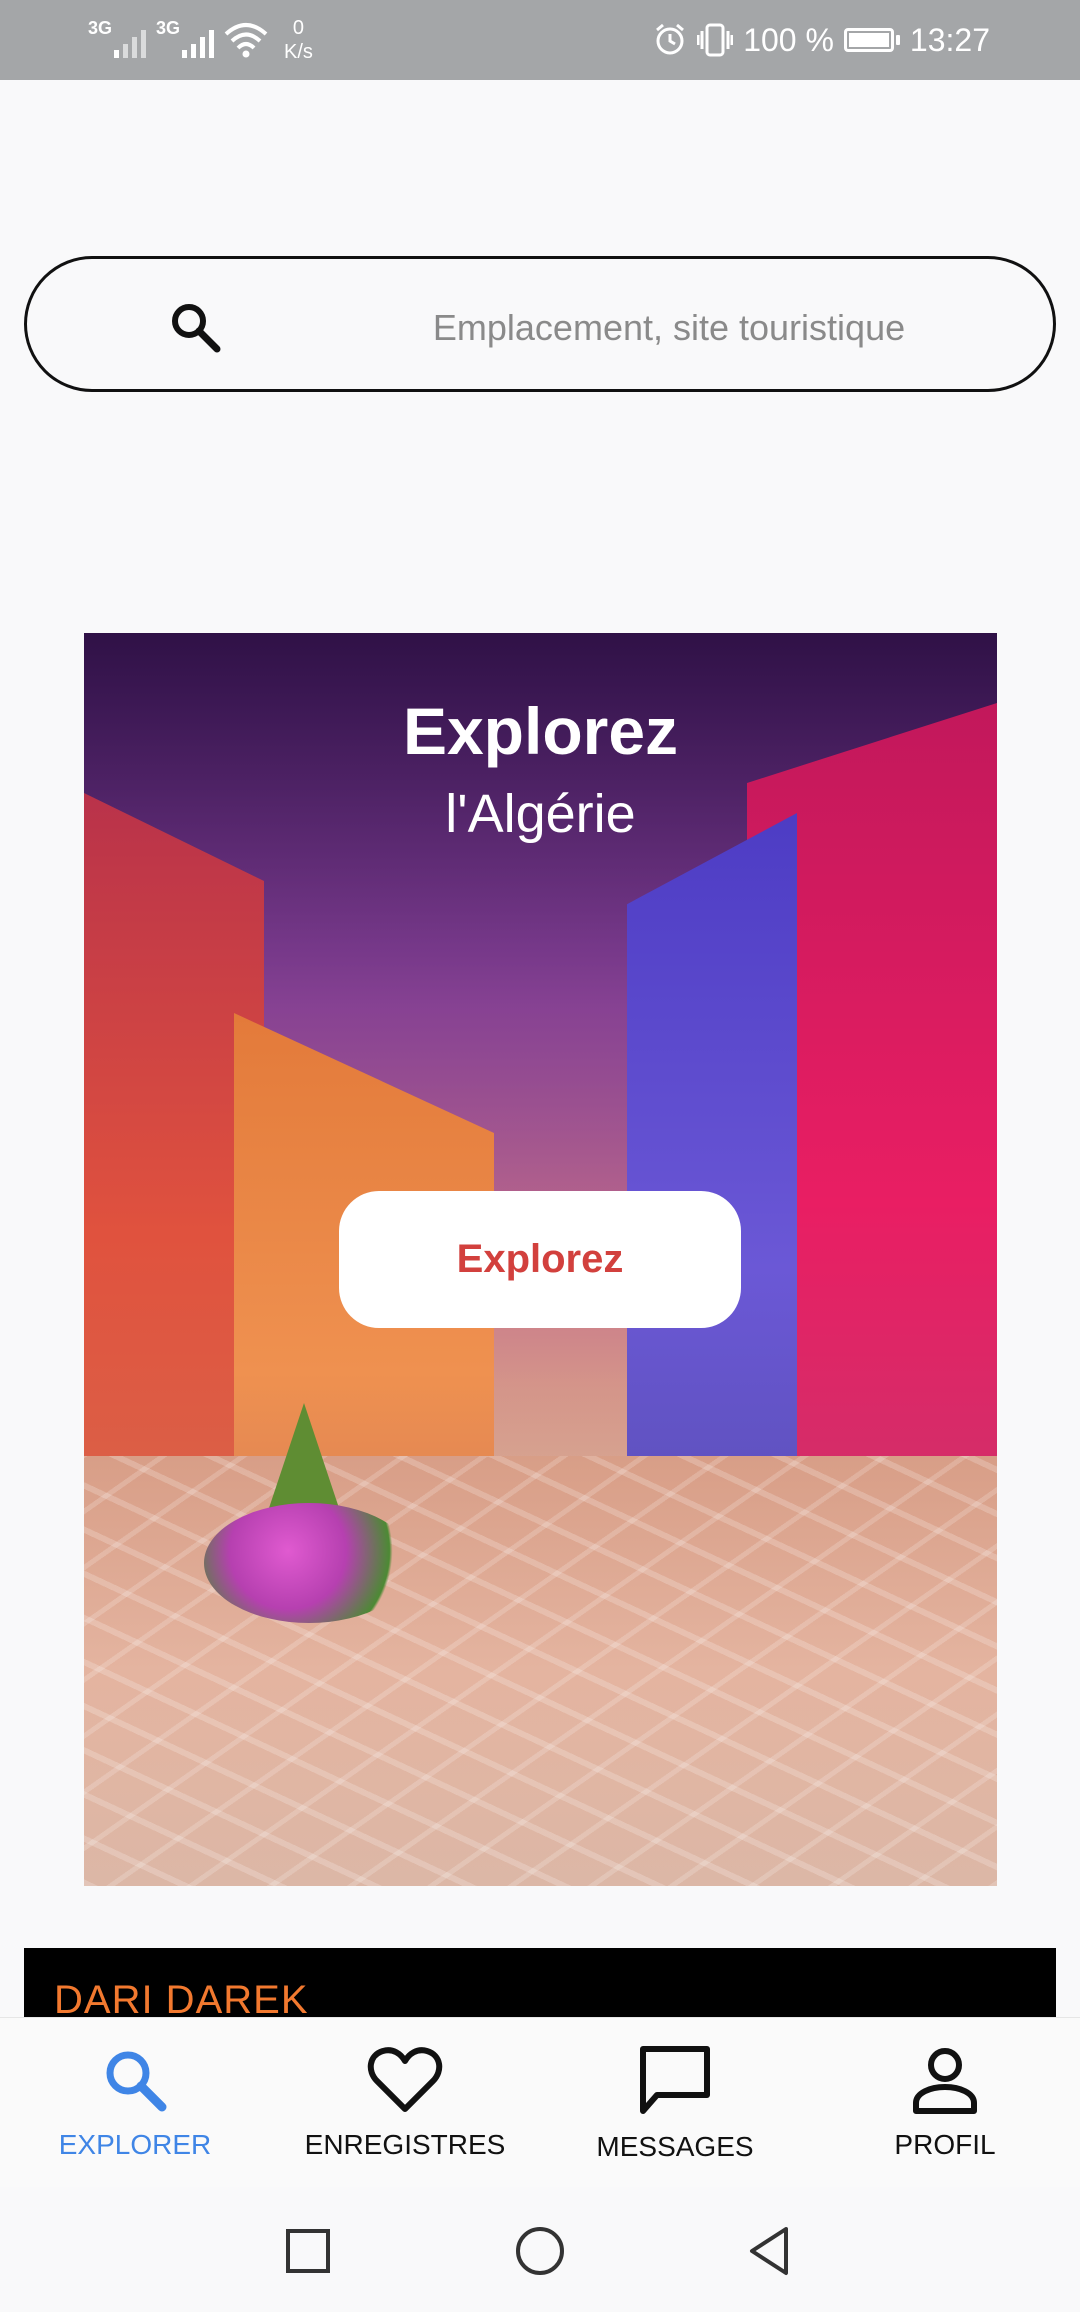 This screenshot has height=2312, width=1080. Describe the element at coordinates (298, 28) in the screenshot. I see `speed-value: 0` at that location.